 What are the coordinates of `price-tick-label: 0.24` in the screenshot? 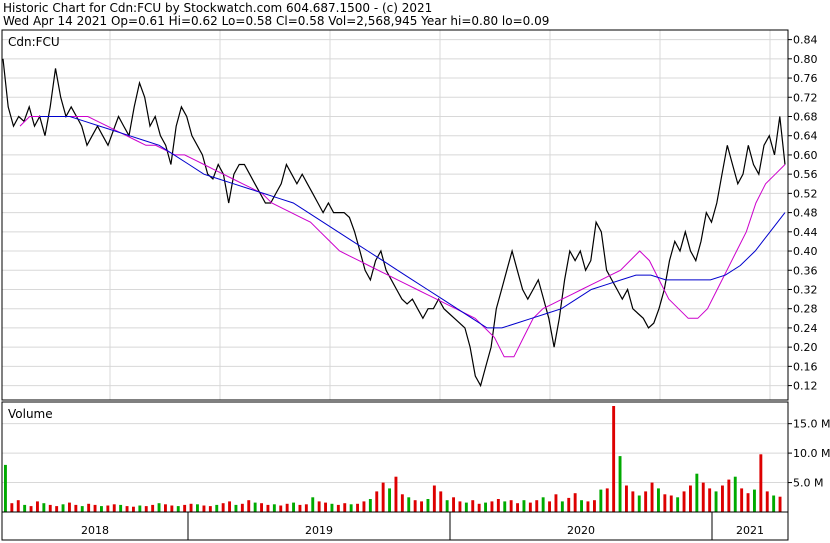 It's located at (805, 328).